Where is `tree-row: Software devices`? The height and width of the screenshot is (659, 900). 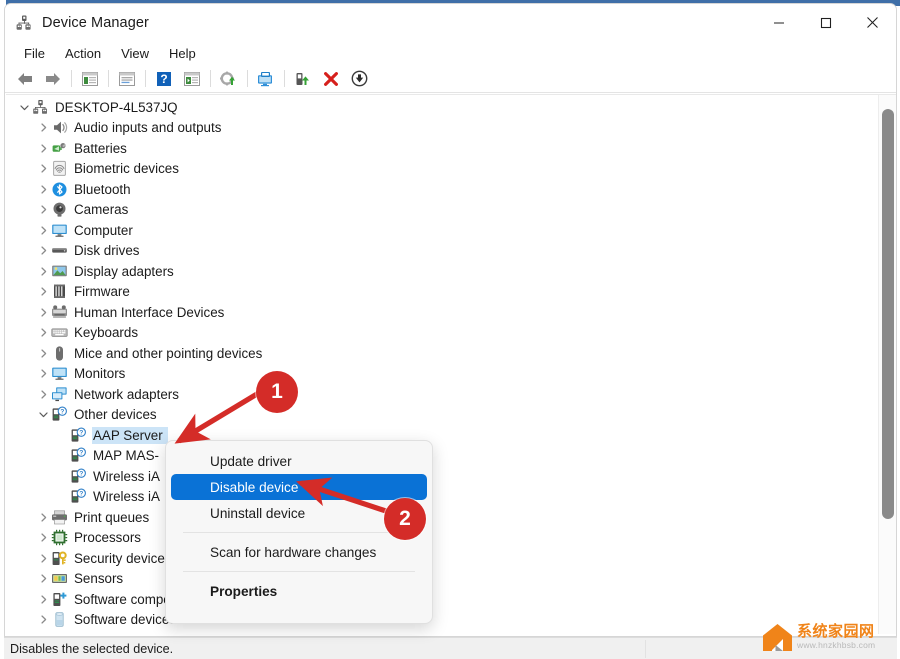 tree-row: Software devices is located at coordinates (442, 620).